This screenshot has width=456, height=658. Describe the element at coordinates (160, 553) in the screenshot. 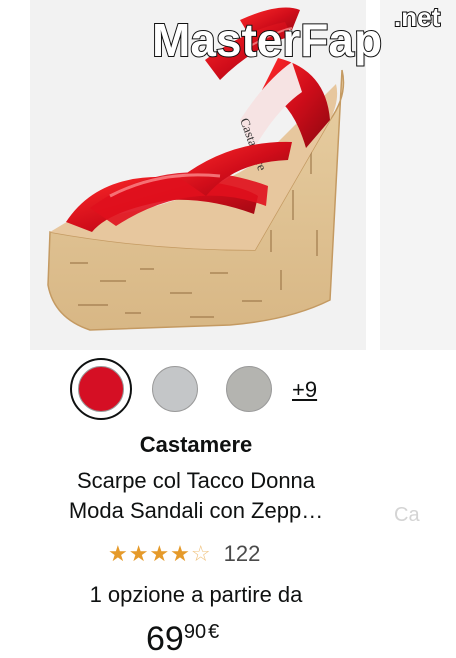

I see `star-rating-icon: ★★★★☆` at that location.